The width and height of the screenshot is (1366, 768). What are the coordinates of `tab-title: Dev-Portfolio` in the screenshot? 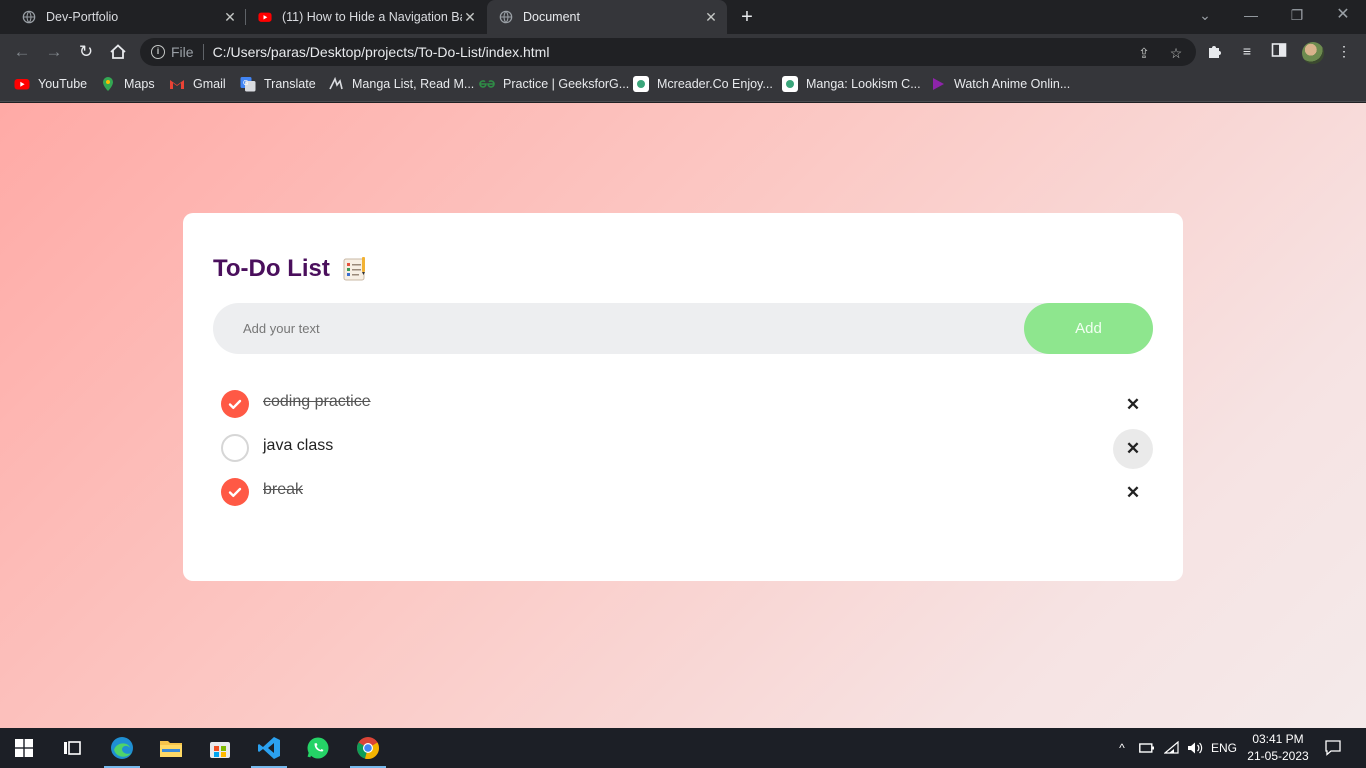 It's located at (82, 17).